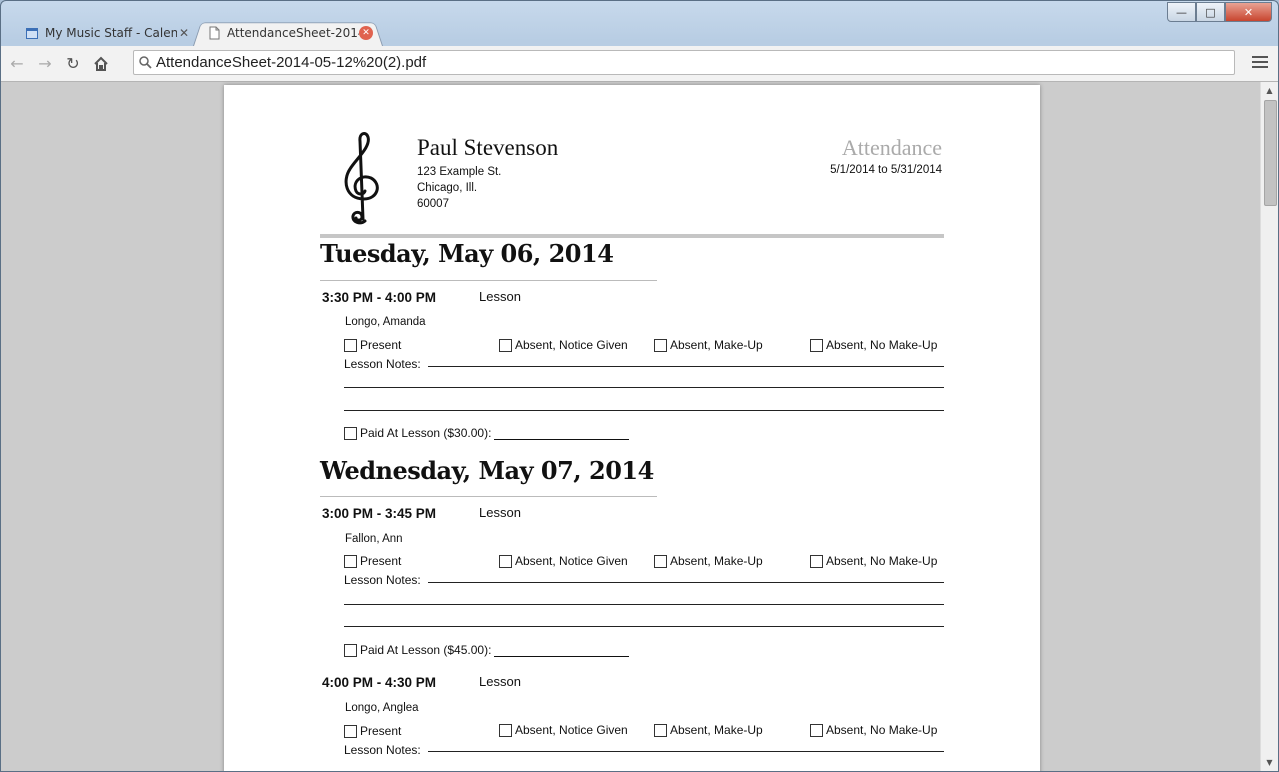 This screenshot has width=1279, height=772. What do you see at coordinates (1210, 12) in the screenshot?
I see `maximize-button: □` at bounding box center [1210, 12].